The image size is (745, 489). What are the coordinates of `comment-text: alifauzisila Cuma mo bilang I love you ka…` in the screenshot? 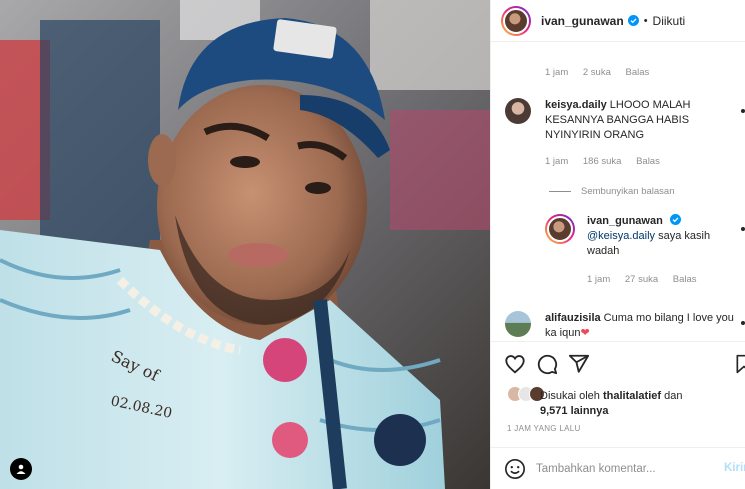 It's located at (639, 325).